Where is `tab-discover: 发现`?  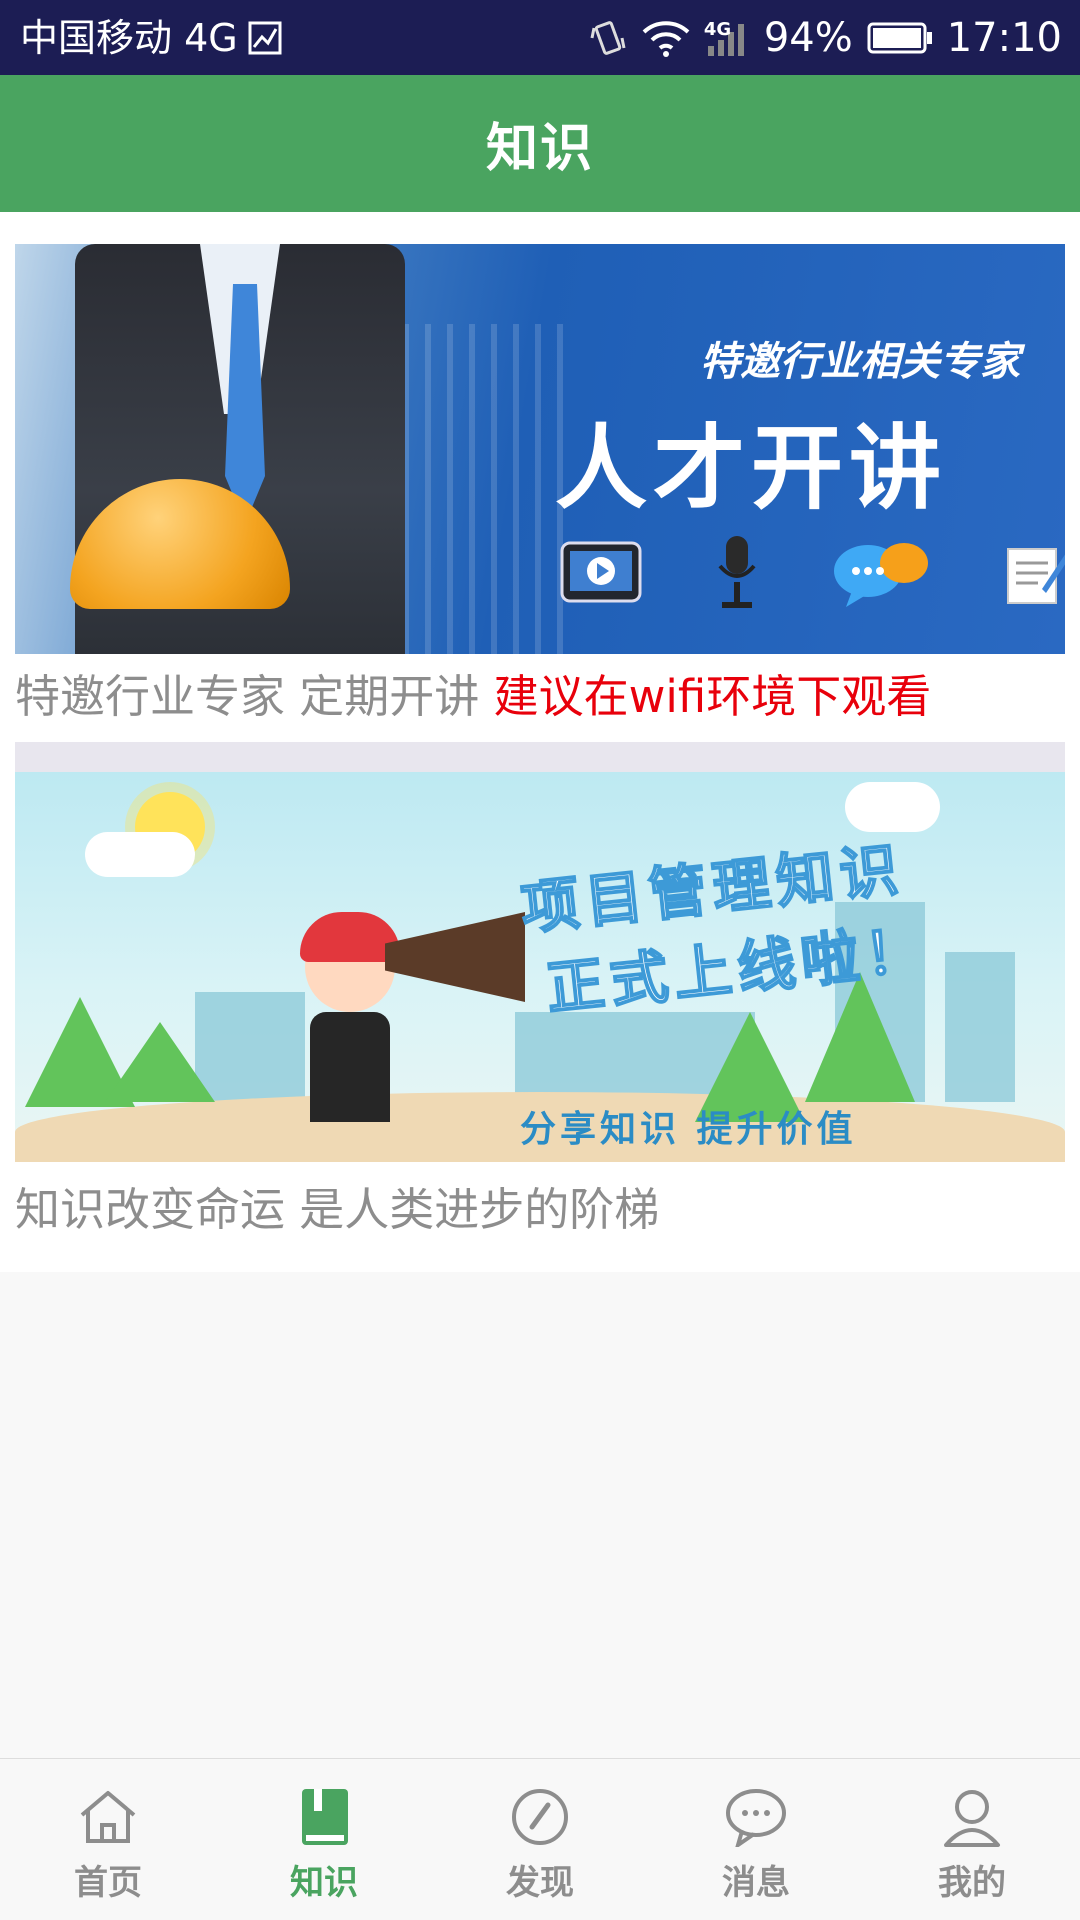 tab-discover: 发现 is located at coordinates (540, 1839).